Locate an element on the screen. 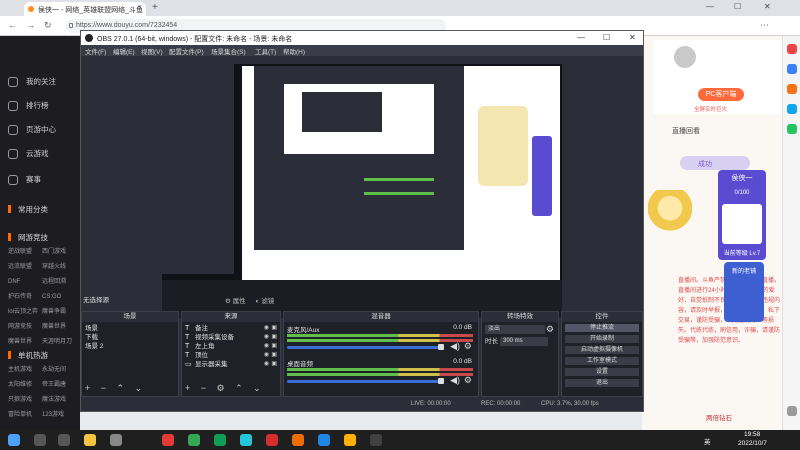  category-link: 冒险单机 is located at coordinates (25, 415).